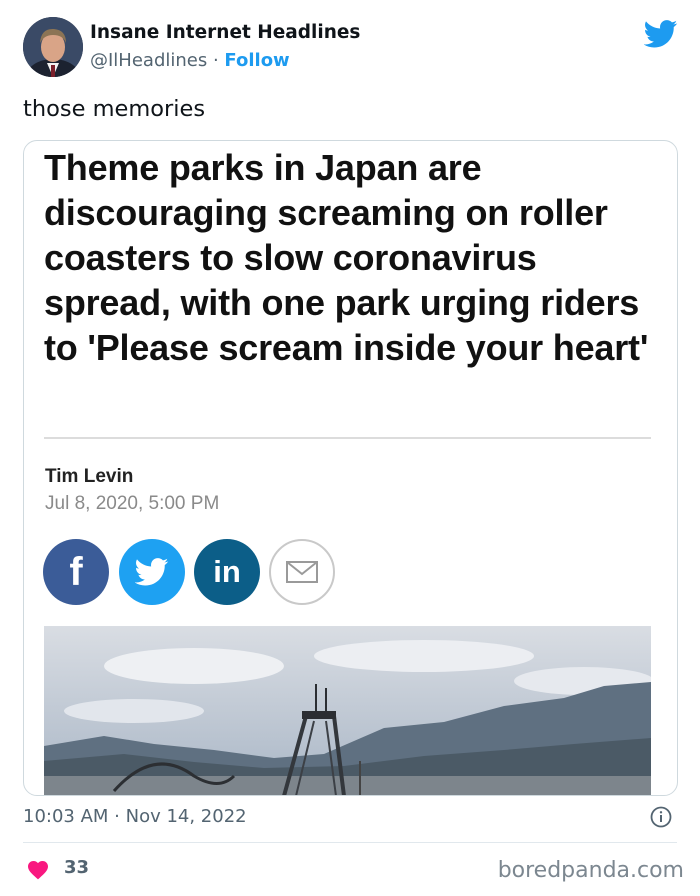  I want to click on tweet-timestamp: 10:03 AM · Nov 14, 2022, so click(135, 816).